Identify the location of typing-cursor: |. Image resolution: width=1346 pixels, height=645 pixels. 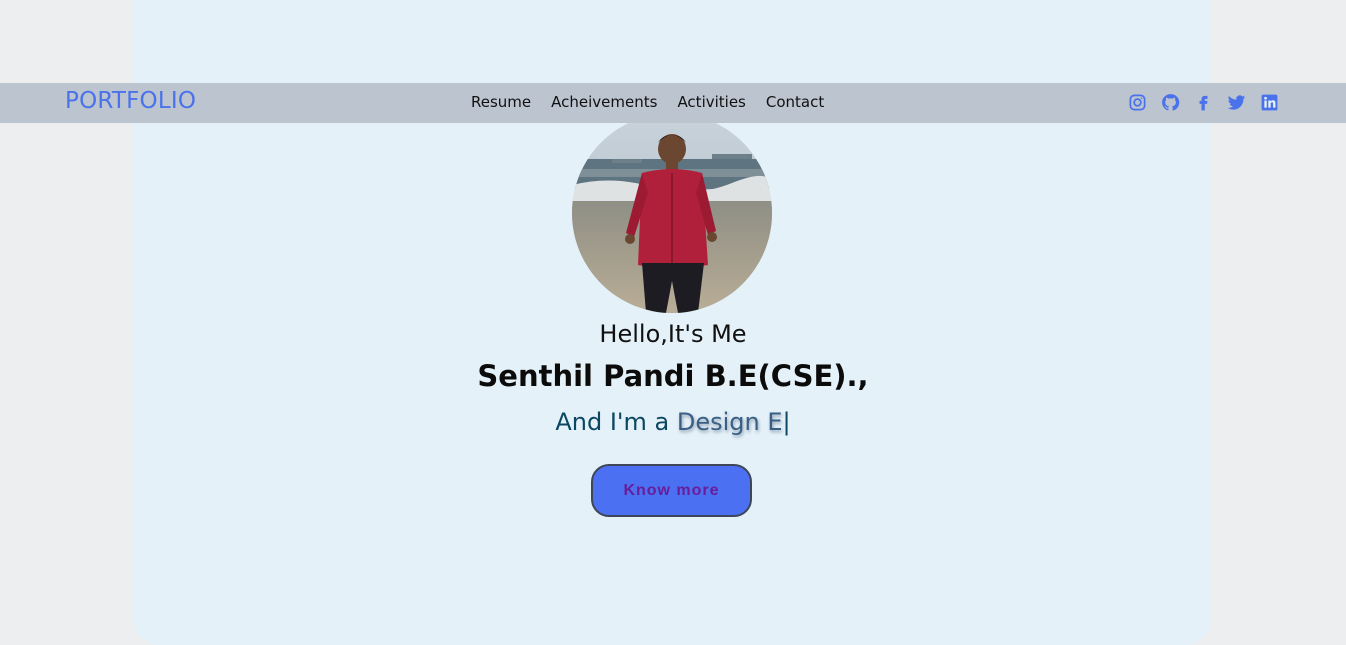
(786, 422).